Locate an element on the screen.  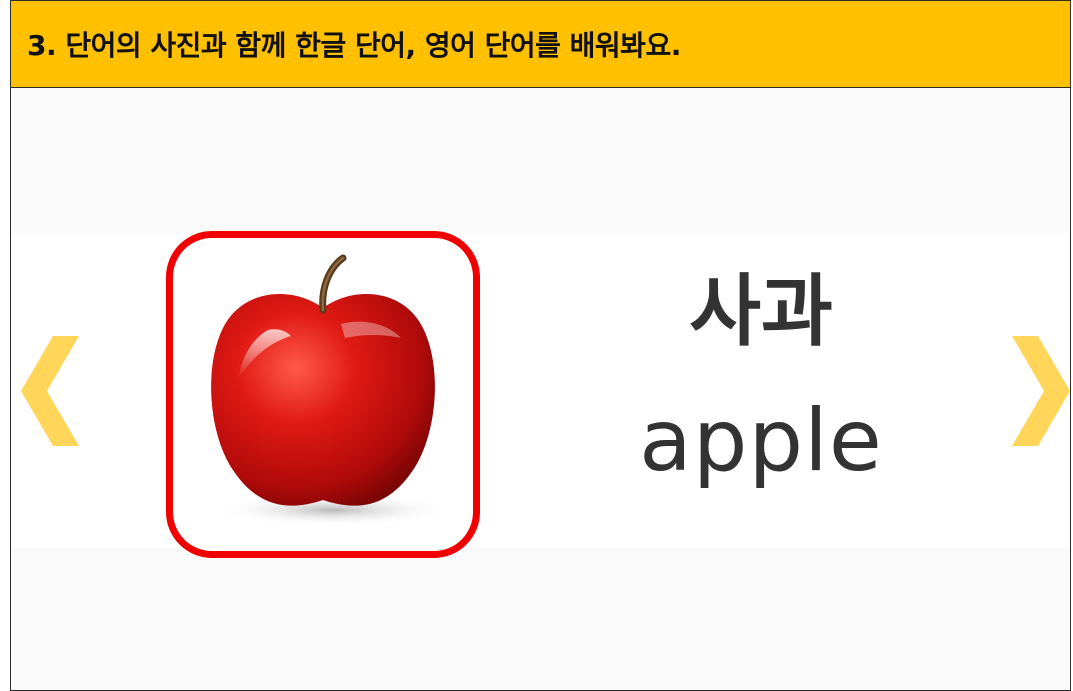
english-word: apple is located at coordinates (761, 441).